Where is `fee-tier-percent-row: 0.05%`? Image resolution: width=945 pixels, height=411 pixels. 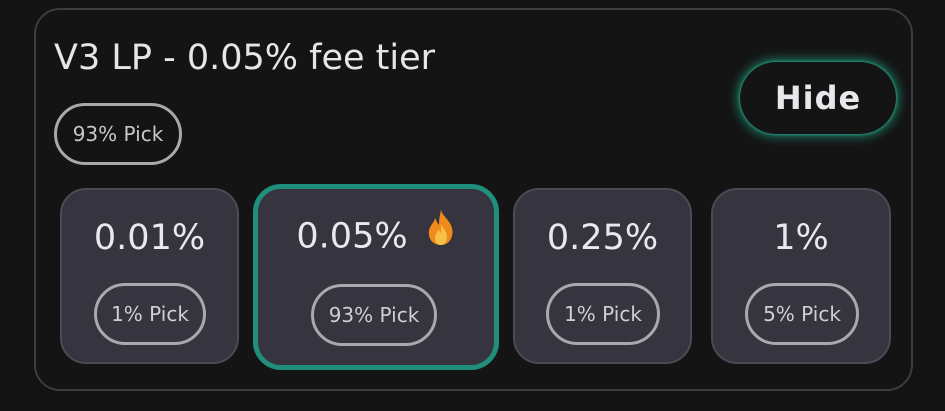 fee-tier-percent-row: 0.05% is located at coordinates (376, 236).